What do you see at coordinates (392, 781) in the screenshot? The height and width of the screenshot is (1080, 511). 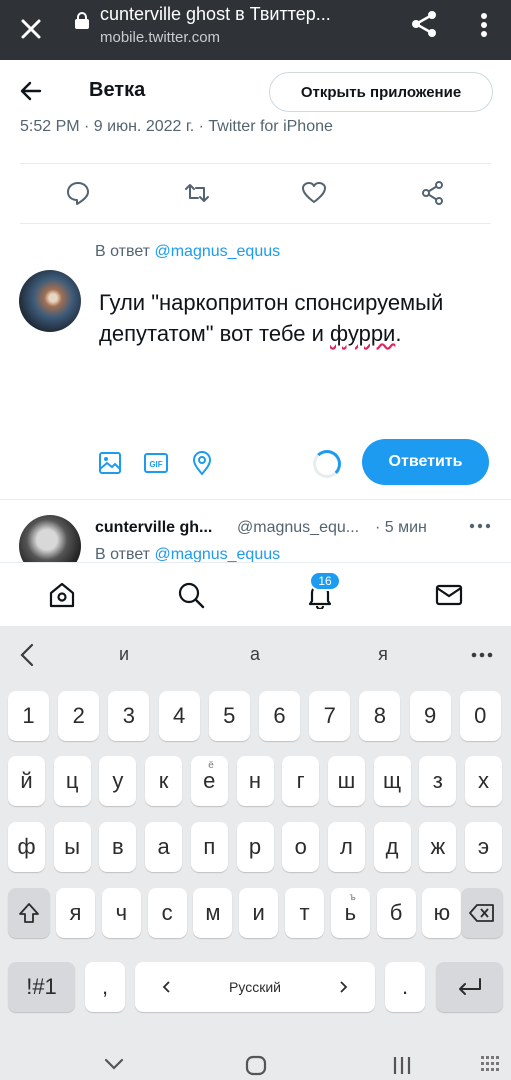 I see `key-letter: щ` at bounding box center [392, 781].